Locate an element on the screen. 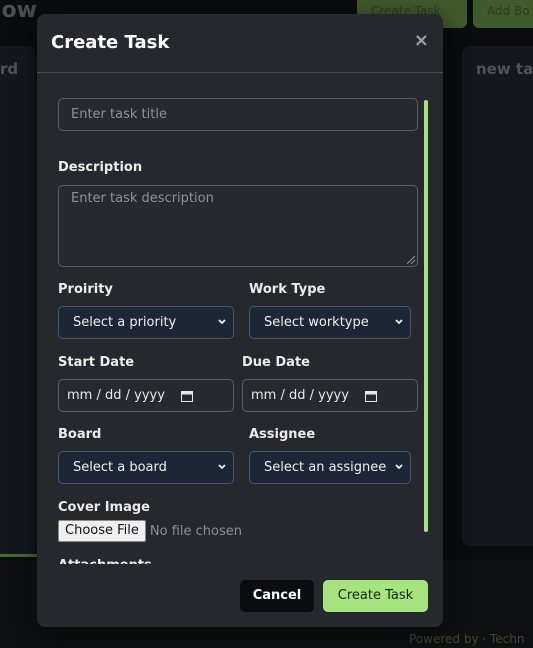  board-label: Board is located at coordinates (80, 434).